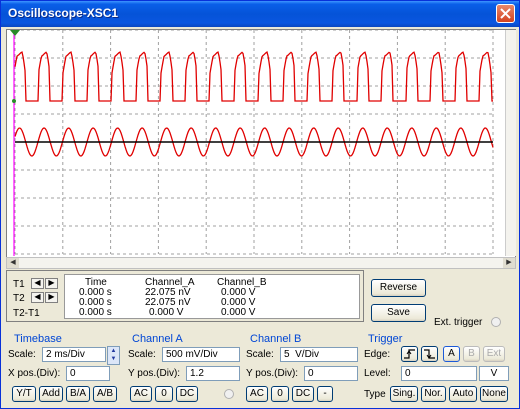 The image size is (520, 409). I want to click on t2-right-arrow-icon: ▶, so click(51, 297).